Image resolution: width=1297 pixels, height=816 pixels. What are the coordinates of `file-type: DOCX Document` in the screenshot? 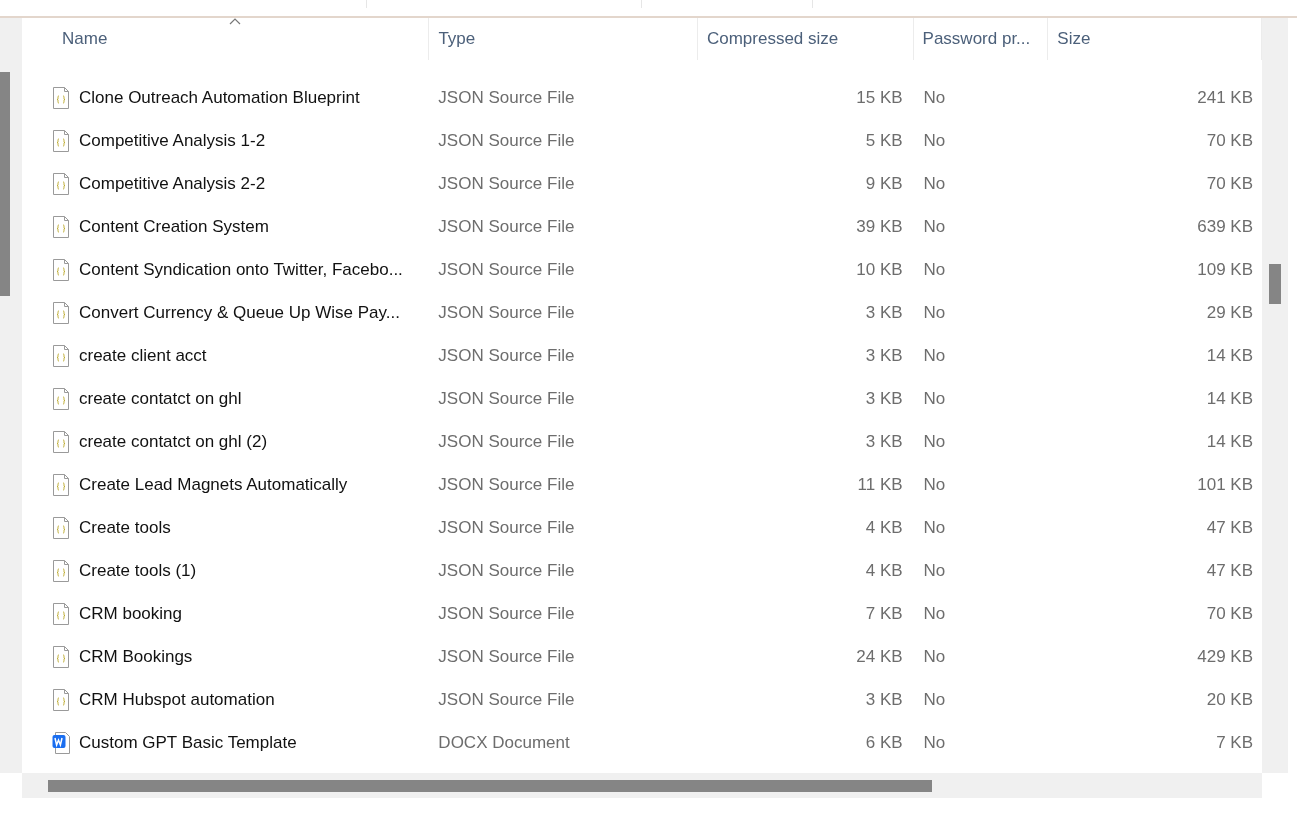 It's located at (504, 742).